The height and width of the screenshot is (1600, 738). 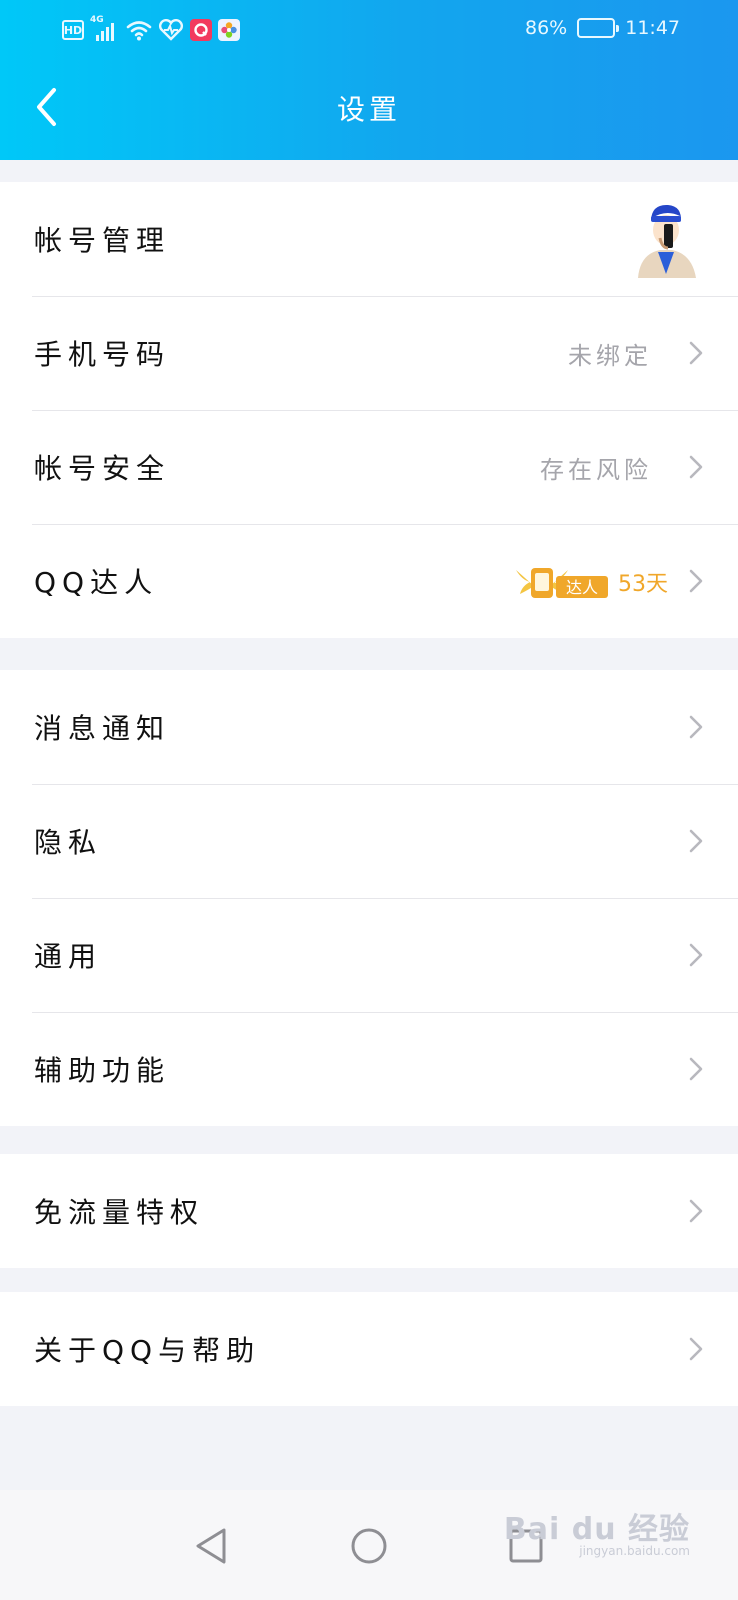 I want to click on status-right: 86% 11:47, so click(x=602, y=28).